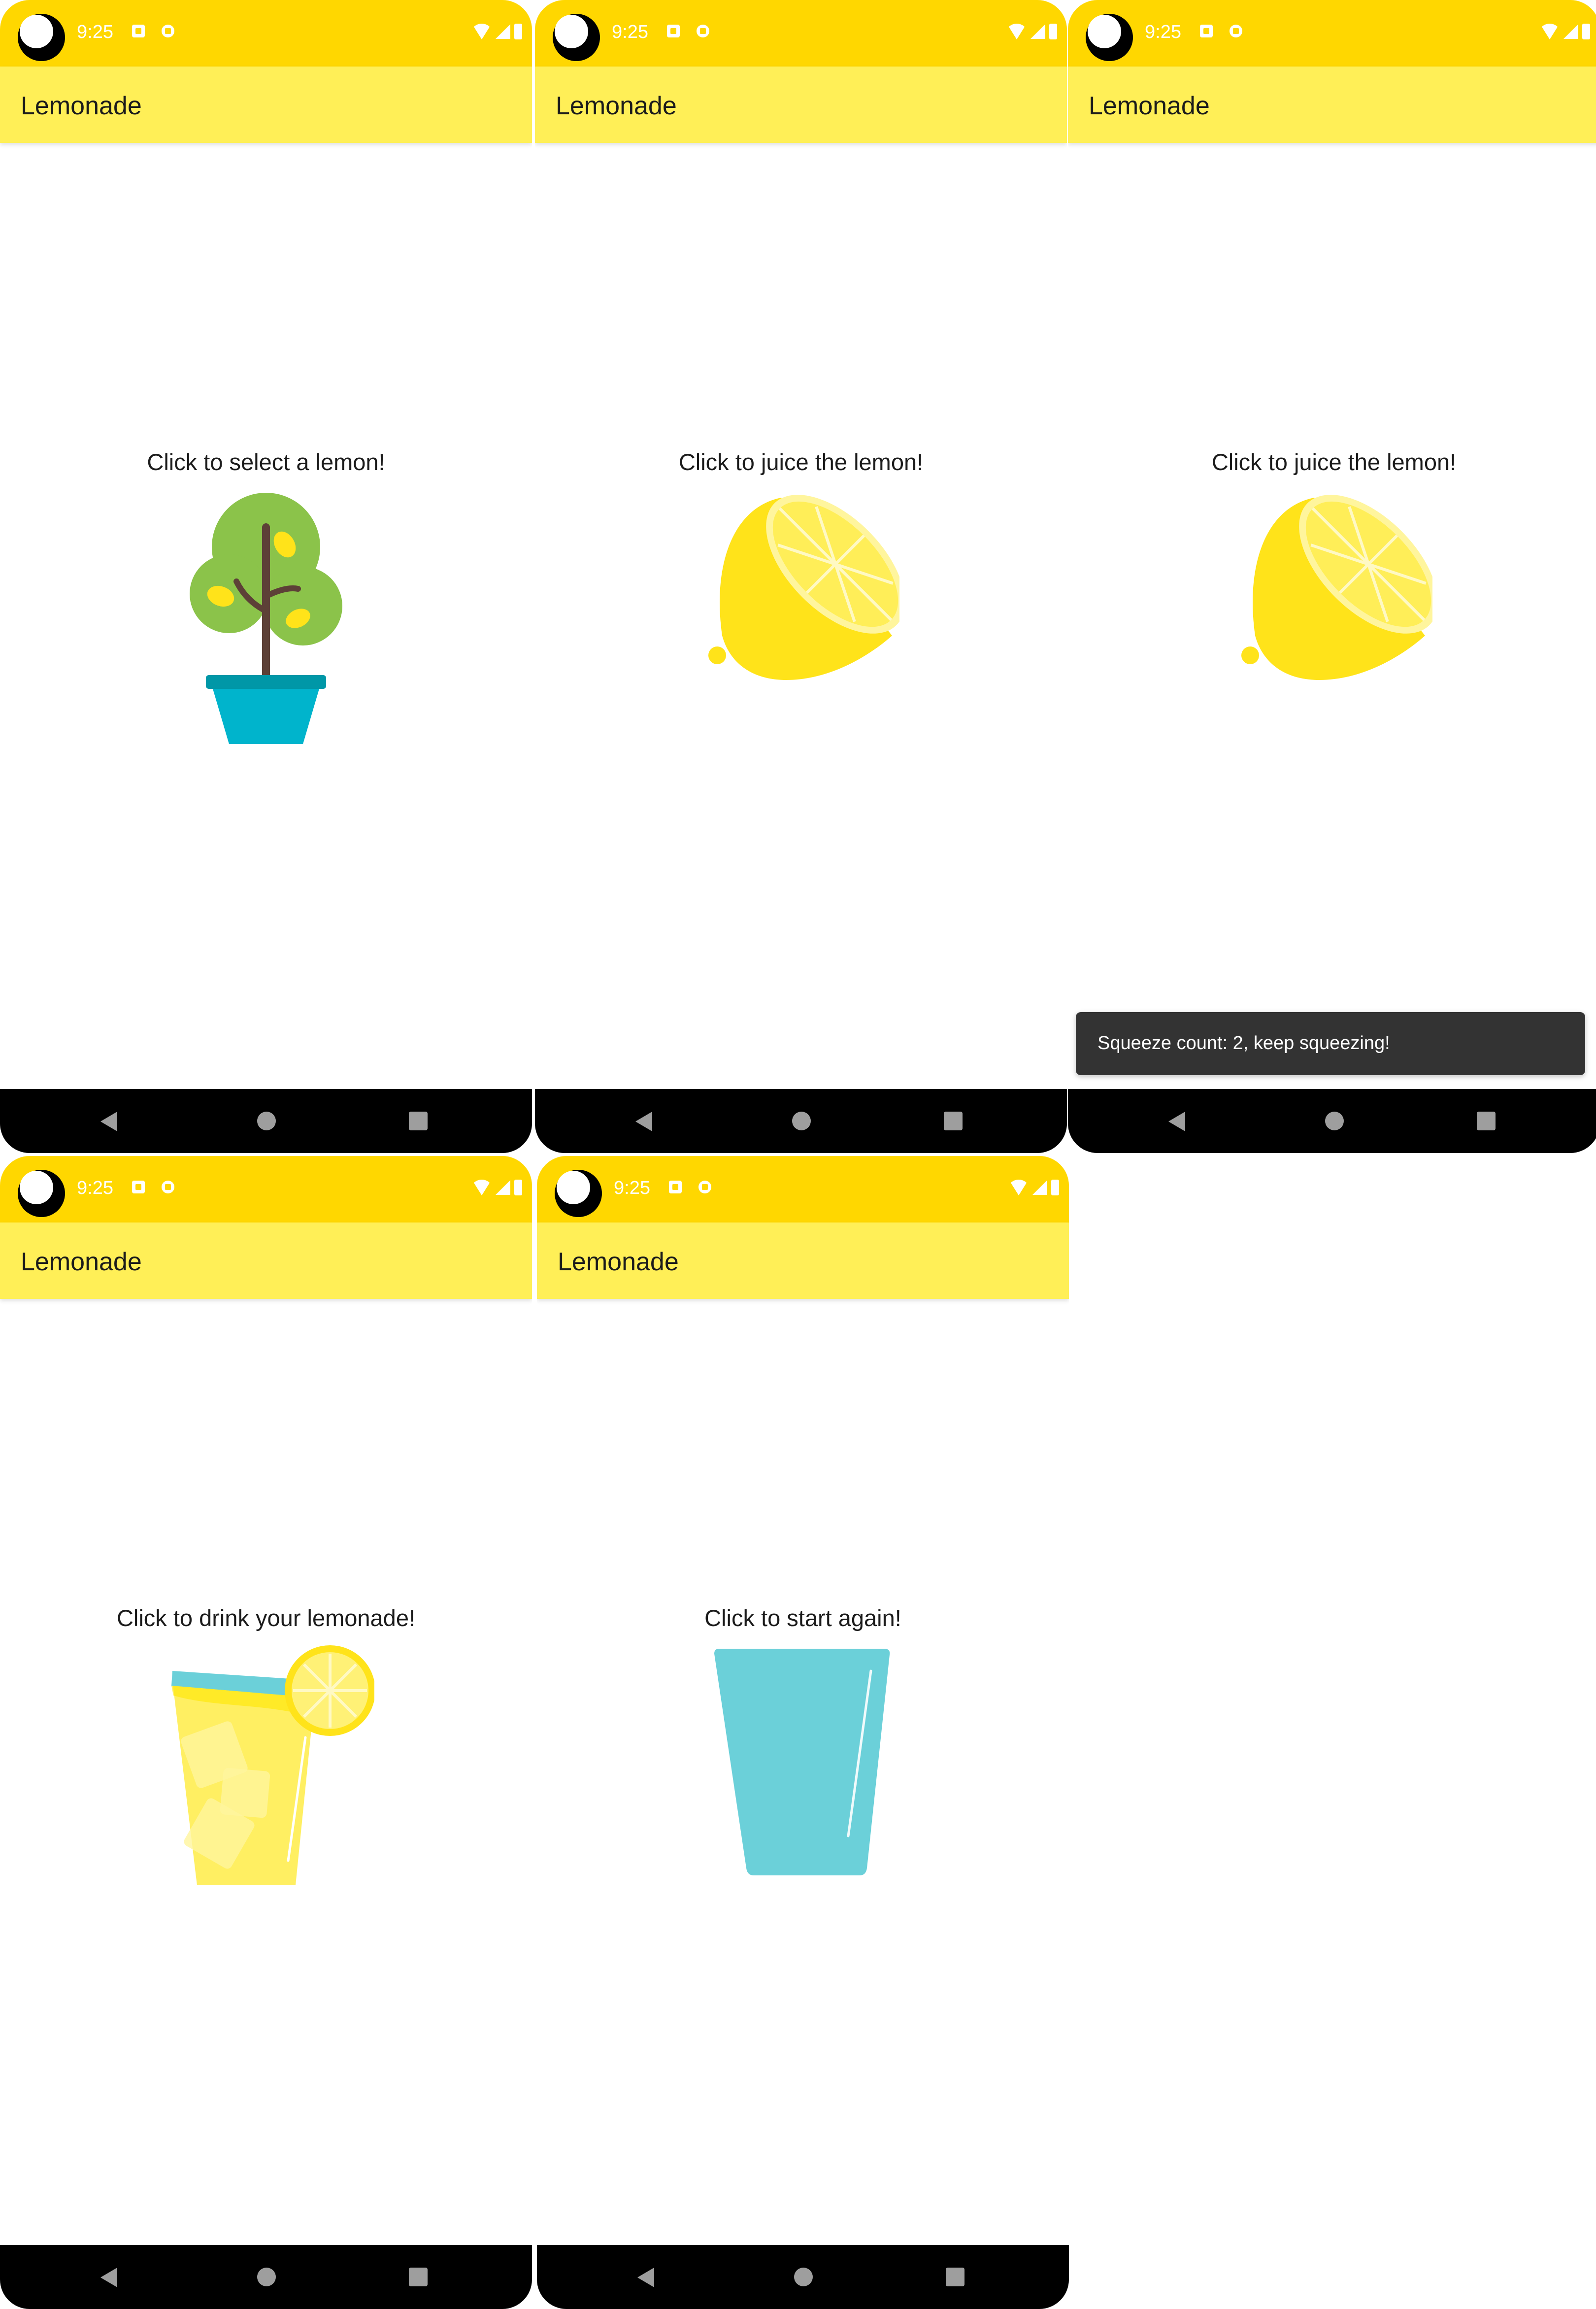  I want to click on empty-glass-icon, so click(803, 1762).